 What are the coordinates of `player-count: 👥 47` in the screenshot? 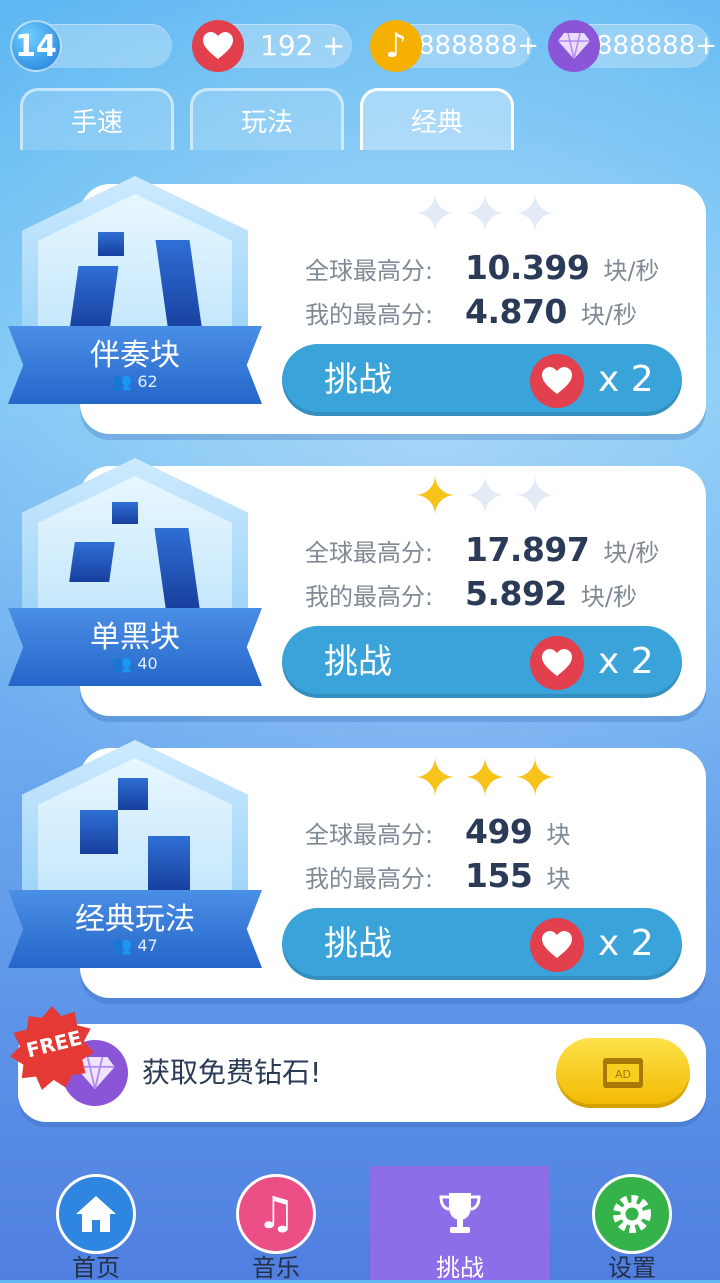 It's located at (135, 945).